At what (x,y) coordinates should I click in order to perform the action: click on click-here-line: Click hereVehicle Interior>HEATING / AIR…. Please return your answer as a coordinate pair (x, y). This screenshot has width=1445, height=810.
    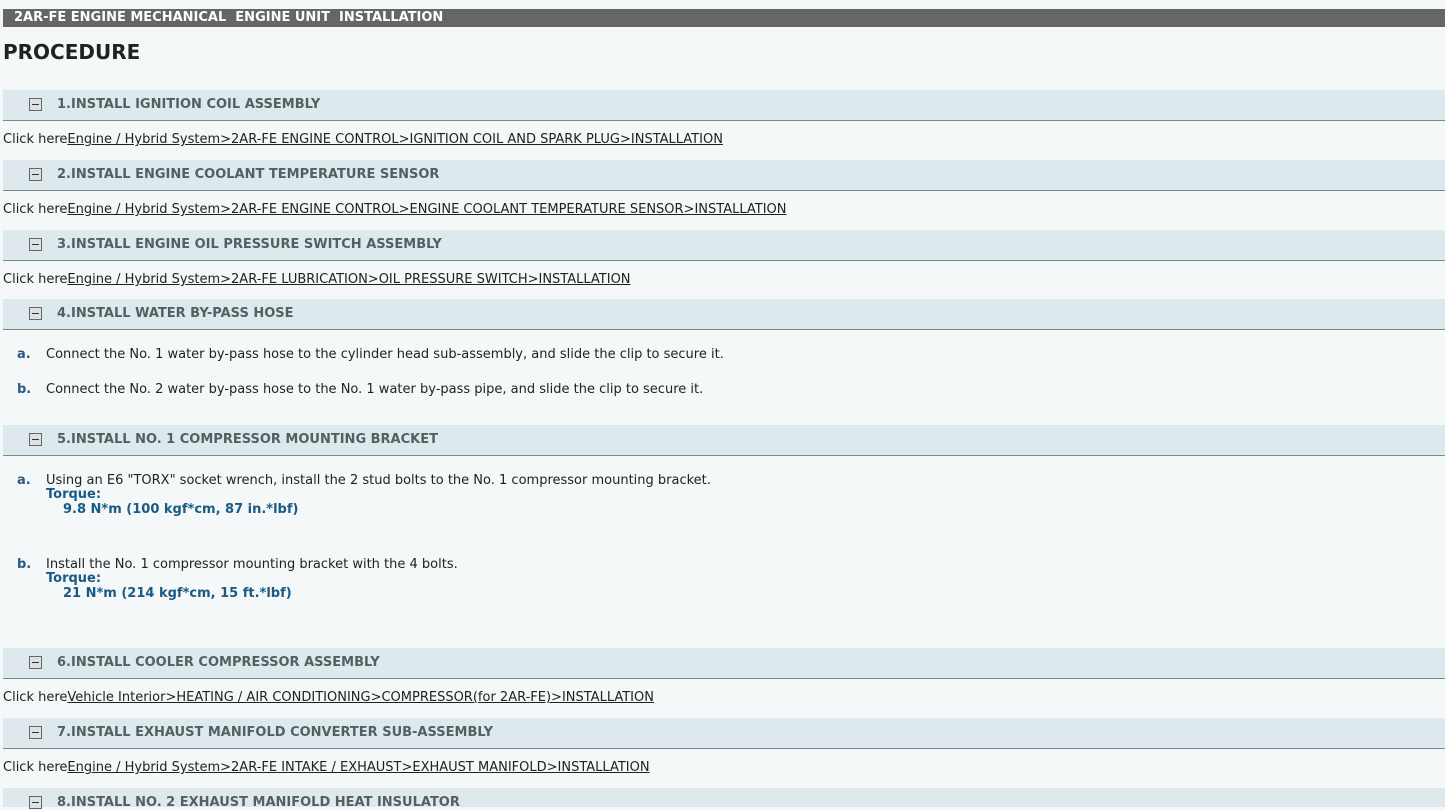
    Looking at the image, I should click on (328, 697).